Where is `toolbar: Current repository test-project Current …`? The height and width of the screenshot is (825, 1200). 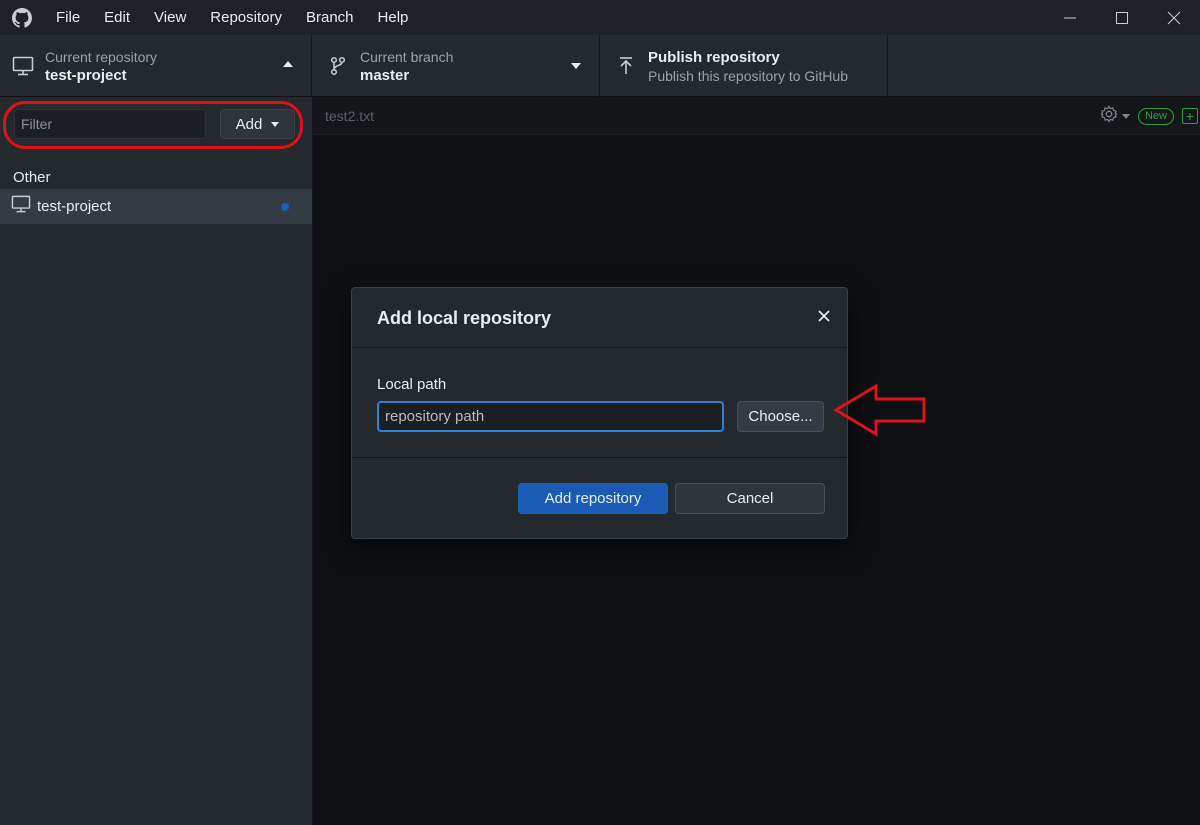
toolbar: Current repository test-project Current … is located at coordinates (600, 66).